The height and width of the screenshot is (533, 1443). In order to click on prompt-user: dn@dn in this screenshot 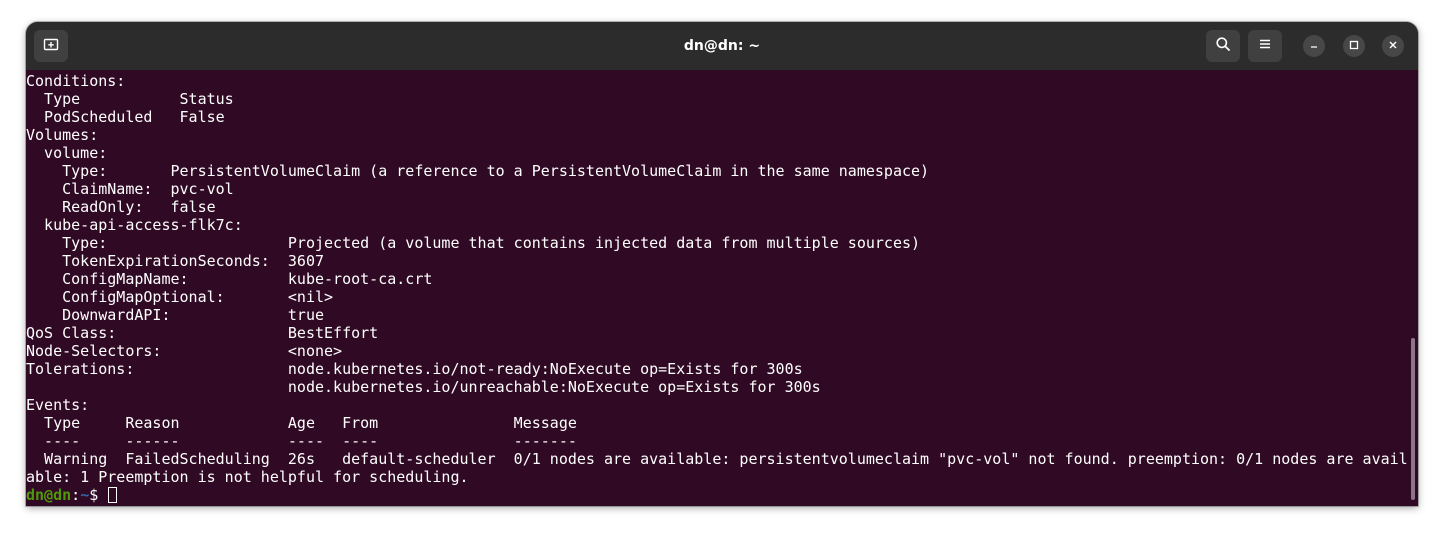, I will do `click(49, 495)`.